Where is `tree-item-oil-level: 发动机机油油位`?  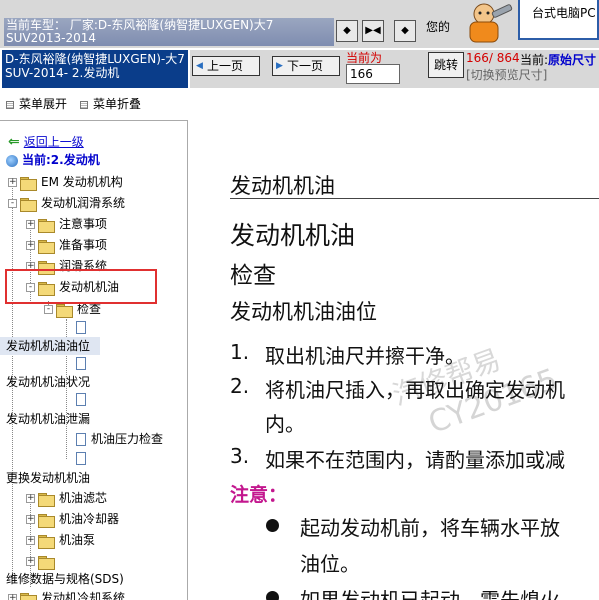
tree-item-oil-level: 发动机机油油位 is located at coordinates (50, 346).